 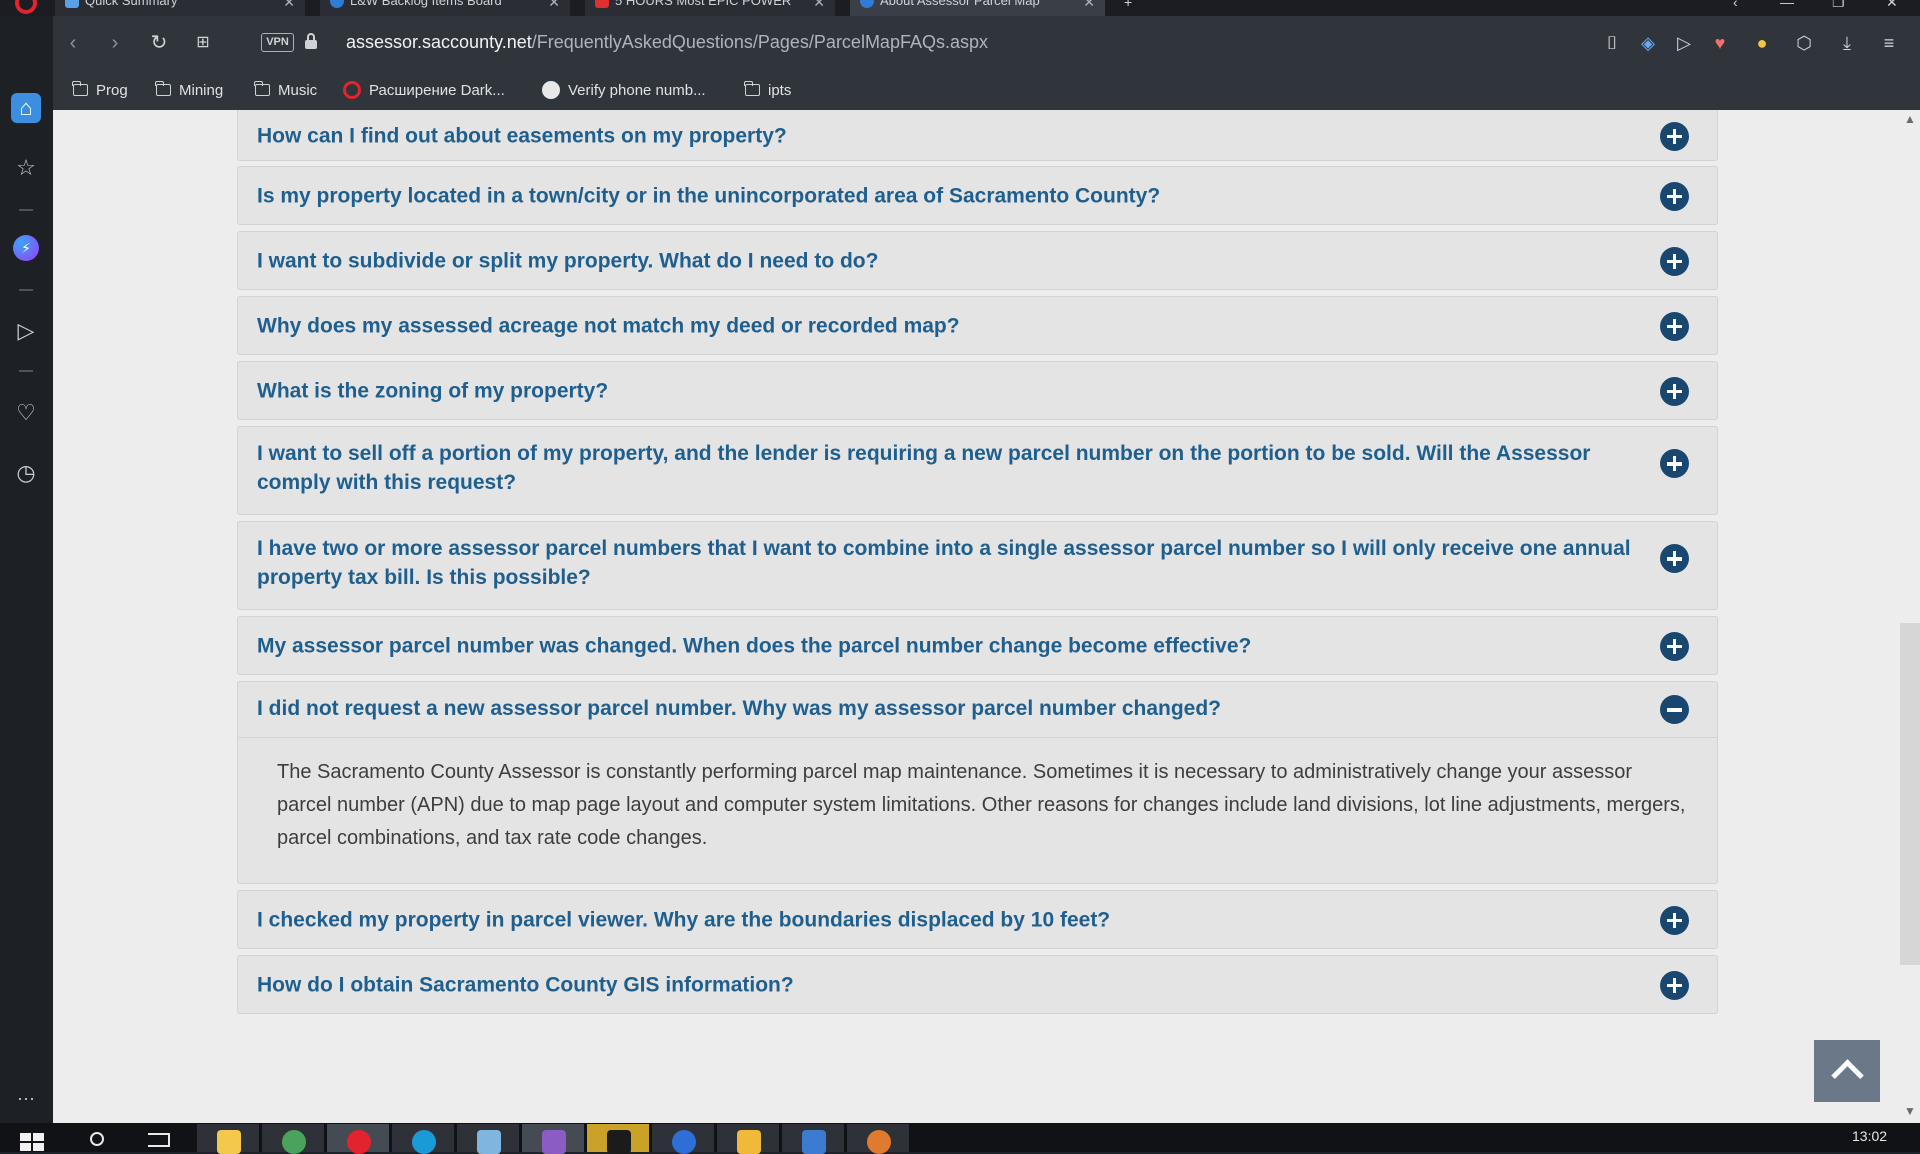 What do you see at coordinates (1847, 1071) in the screenshot?
I see `back-to-top-button` at bounding box center [1847, 1071].